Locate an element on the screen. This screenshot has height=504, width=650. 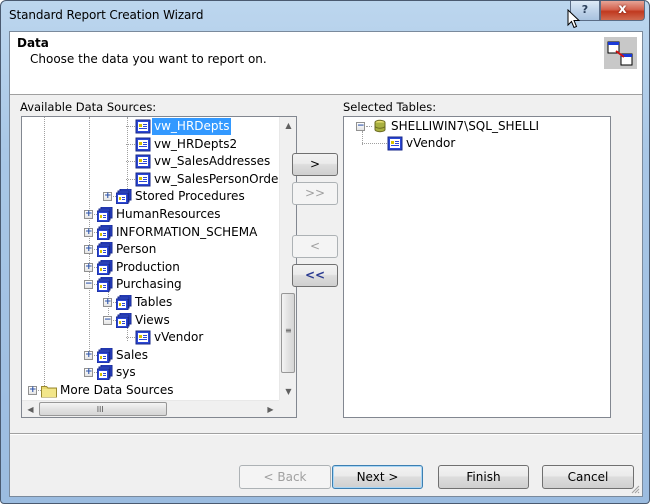
add-table-button: > is located at coordinates (315, 164).